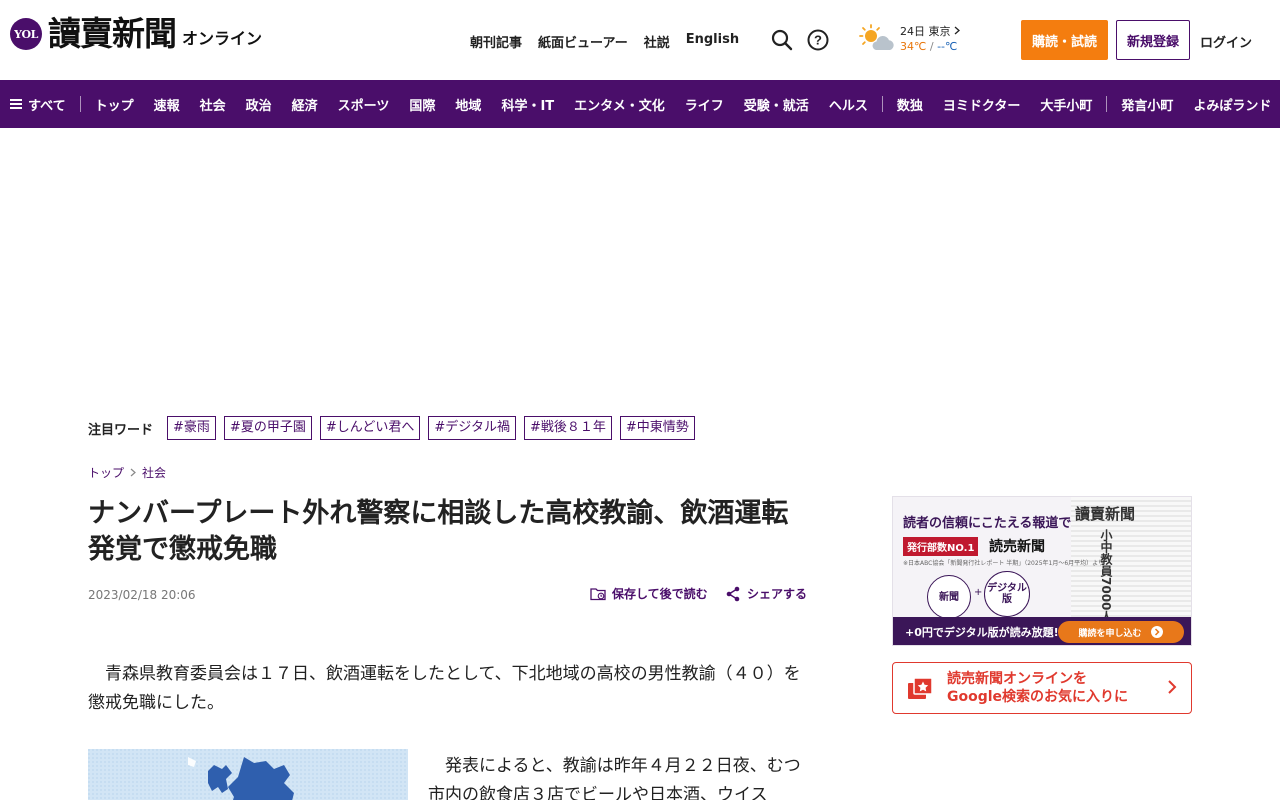  Describe the element at coordinates (154, 472) in the screenshot. I see `breadcrumb-society: 社会` at that location.